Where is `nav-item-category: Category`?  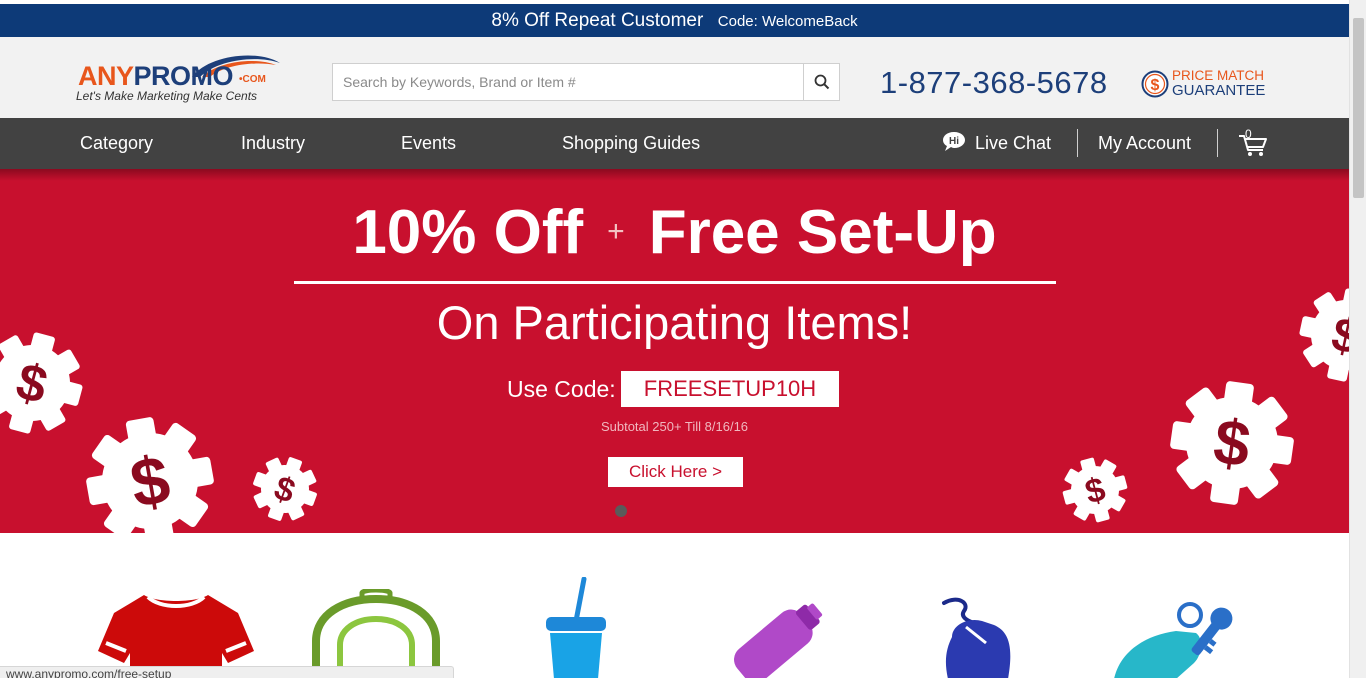
nav-item-category: Category is located at coordinates (116, 143).